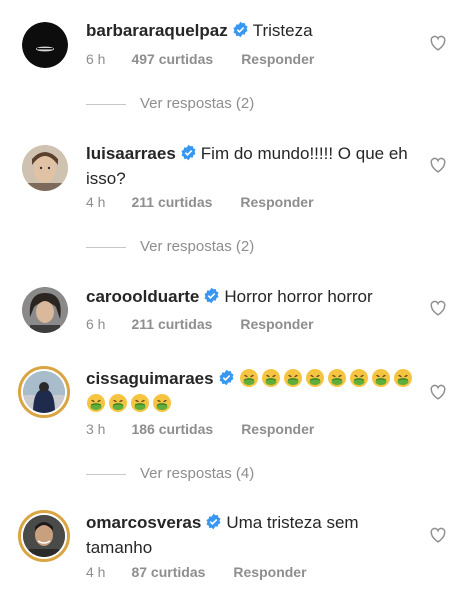  What do you see at coordinates (282, 30) in the screenshot?
I see `comment-text: Tristeza` at bounding box center [282, 30].